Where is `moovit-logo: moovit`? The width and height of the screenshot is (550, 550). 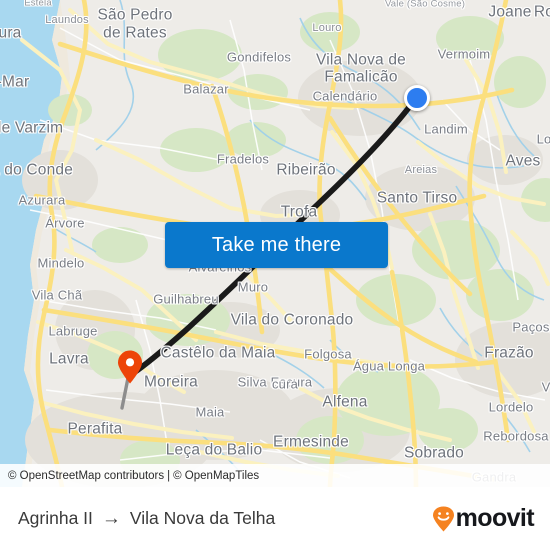 moovit-logo: moovit is located at coordinates (483, 518).